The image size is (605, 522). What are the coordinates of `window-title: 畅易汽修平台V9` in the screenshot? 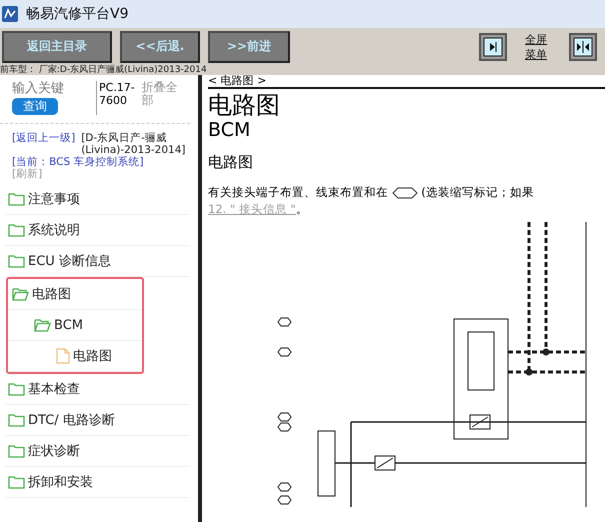 It's located at (77, 14).